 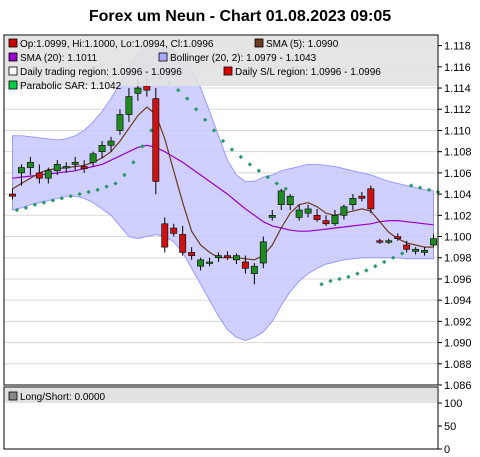 I want to click on legend-label: SMA (20): 1.1011, so click(x=59, y=58).